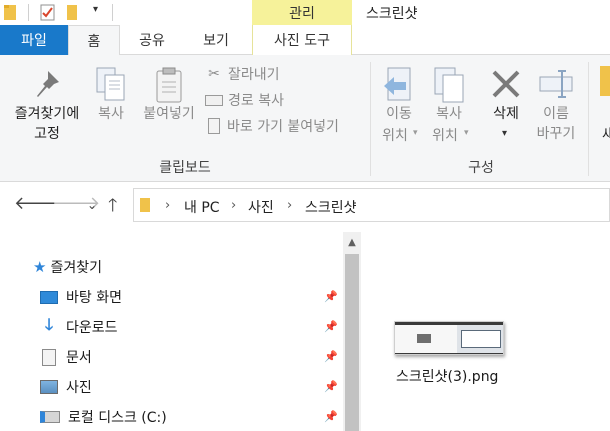 Image resolution: width=610 pixels, height=431 pixels. Describe the element at coordinates (447, 377) in the screenshot. I see `file-name: 스크린샷(3).png` at that location.